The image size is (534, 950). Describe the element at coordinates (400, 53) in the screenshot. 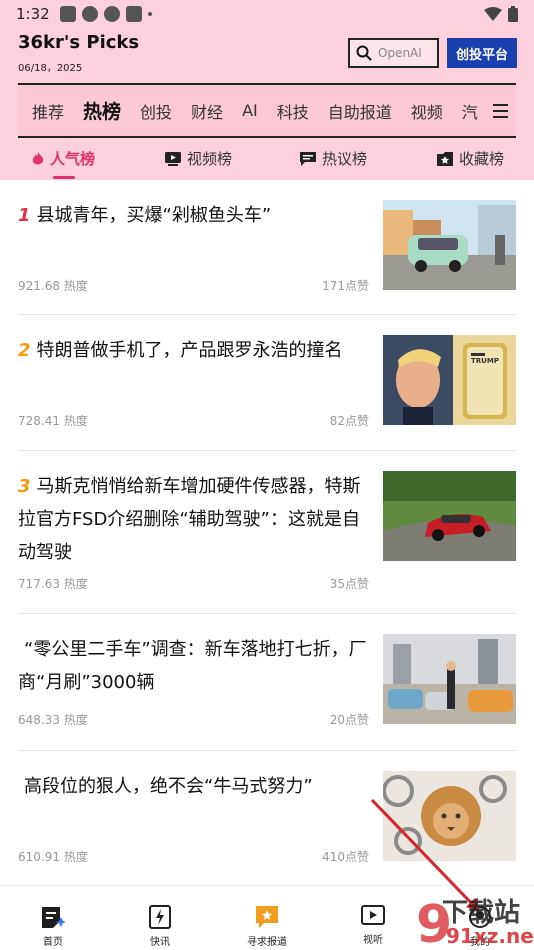

I see `search-placeholder: OpenAI` at that location.